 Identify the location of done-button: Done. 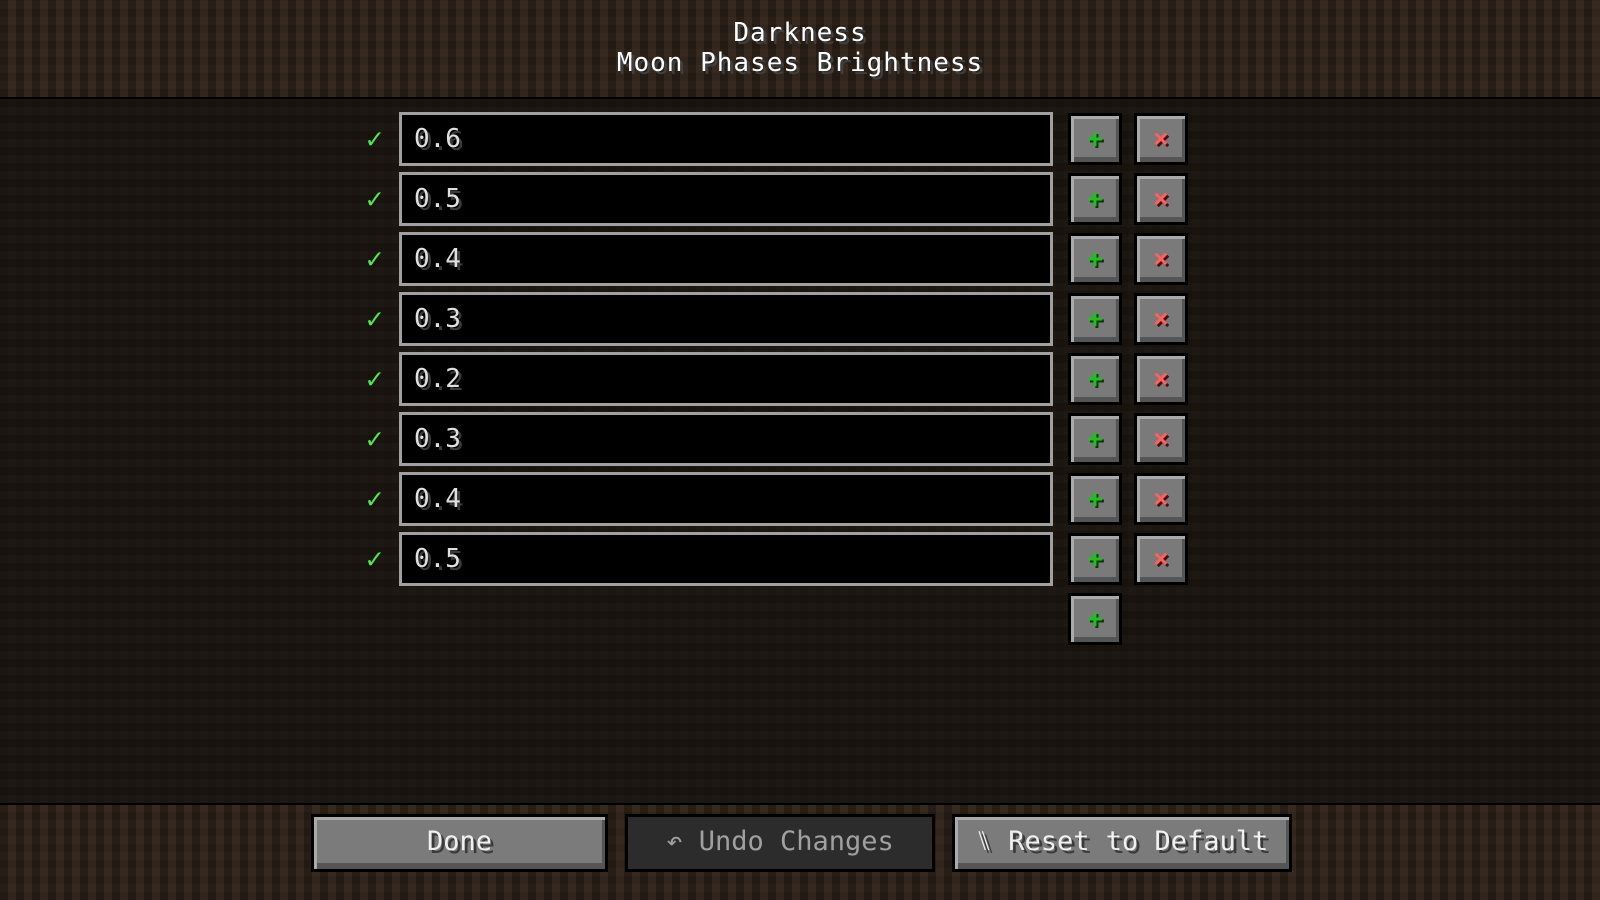
(459, 843).